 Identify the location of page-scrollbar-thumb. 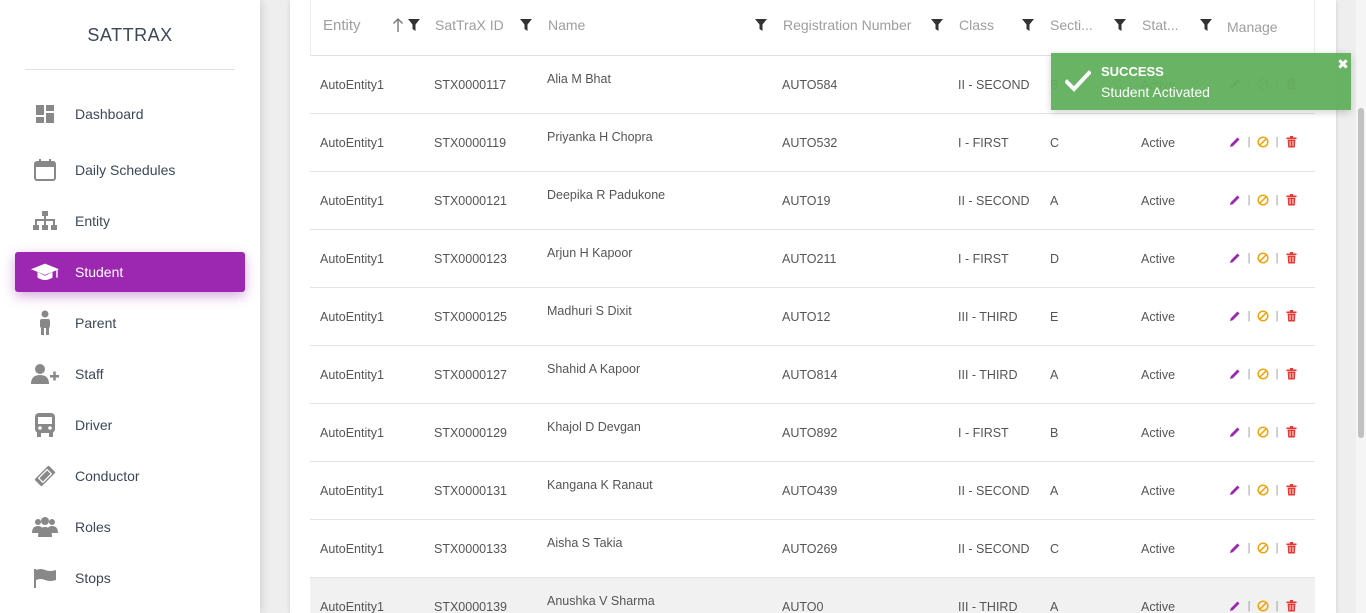
(1361, 273).